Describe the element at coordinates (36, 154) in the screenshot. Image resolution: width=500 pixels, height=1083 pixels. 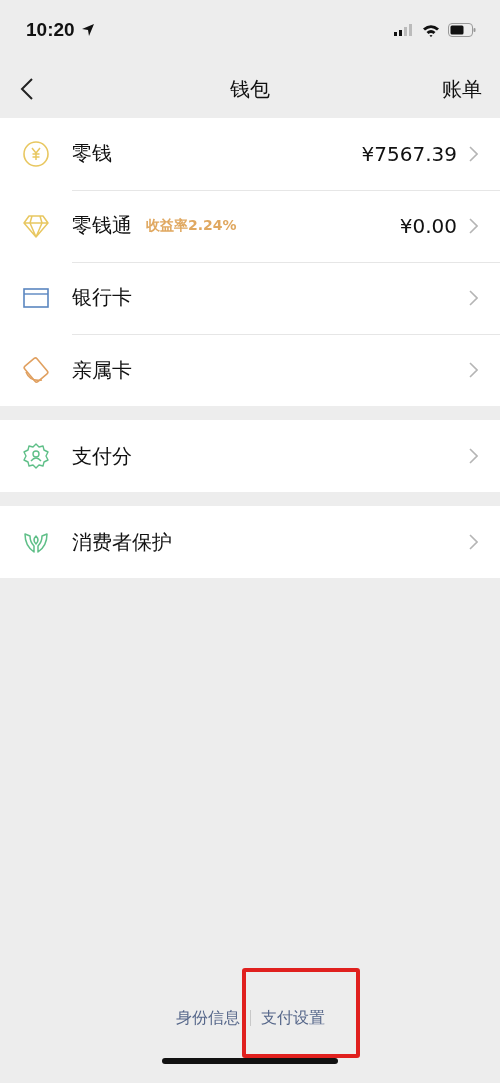
I see `yen-coin-icon` at that location.